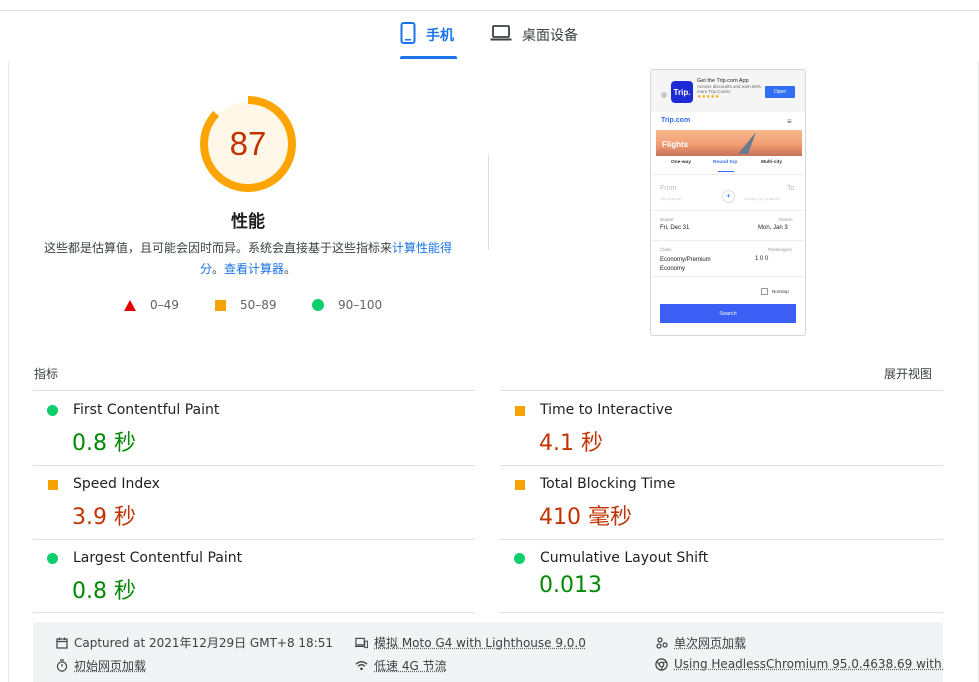  What do you see at coordinates (408, 35) in the screenshot?
I see `phone-icon` at bounding box center [408, 35].